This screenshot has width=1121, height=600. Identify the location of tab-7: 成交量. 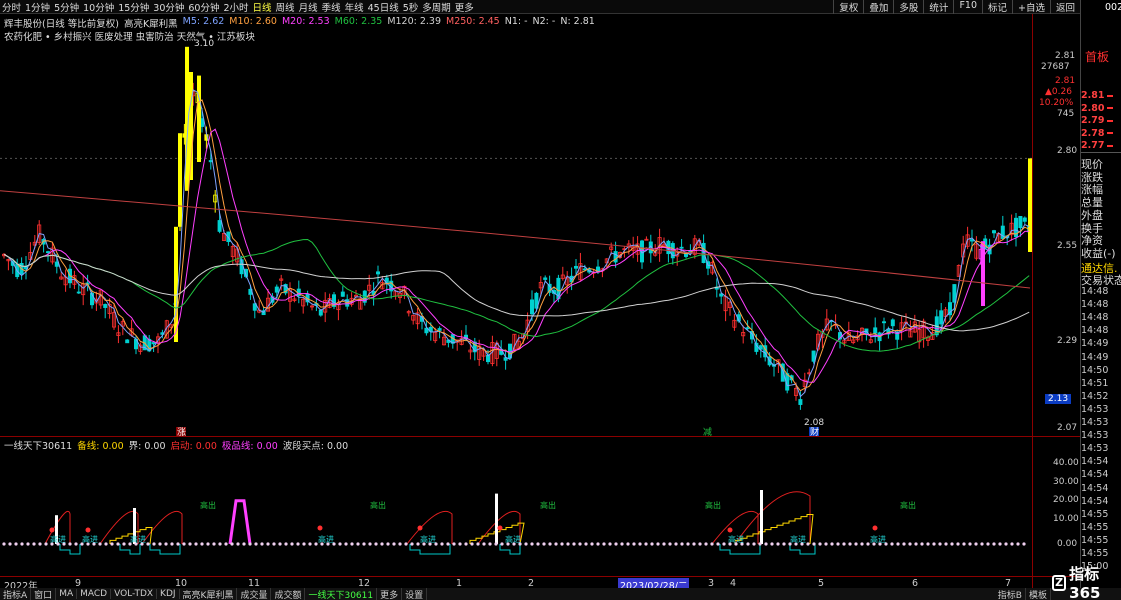
(254, 593).